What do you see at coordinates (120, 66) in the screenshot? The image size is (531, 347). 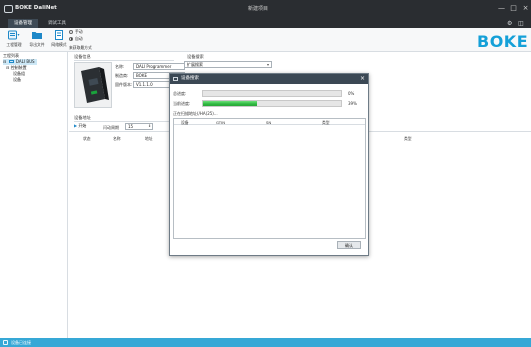 I see `name-label: 名称:` at bounding box center [120, 66].